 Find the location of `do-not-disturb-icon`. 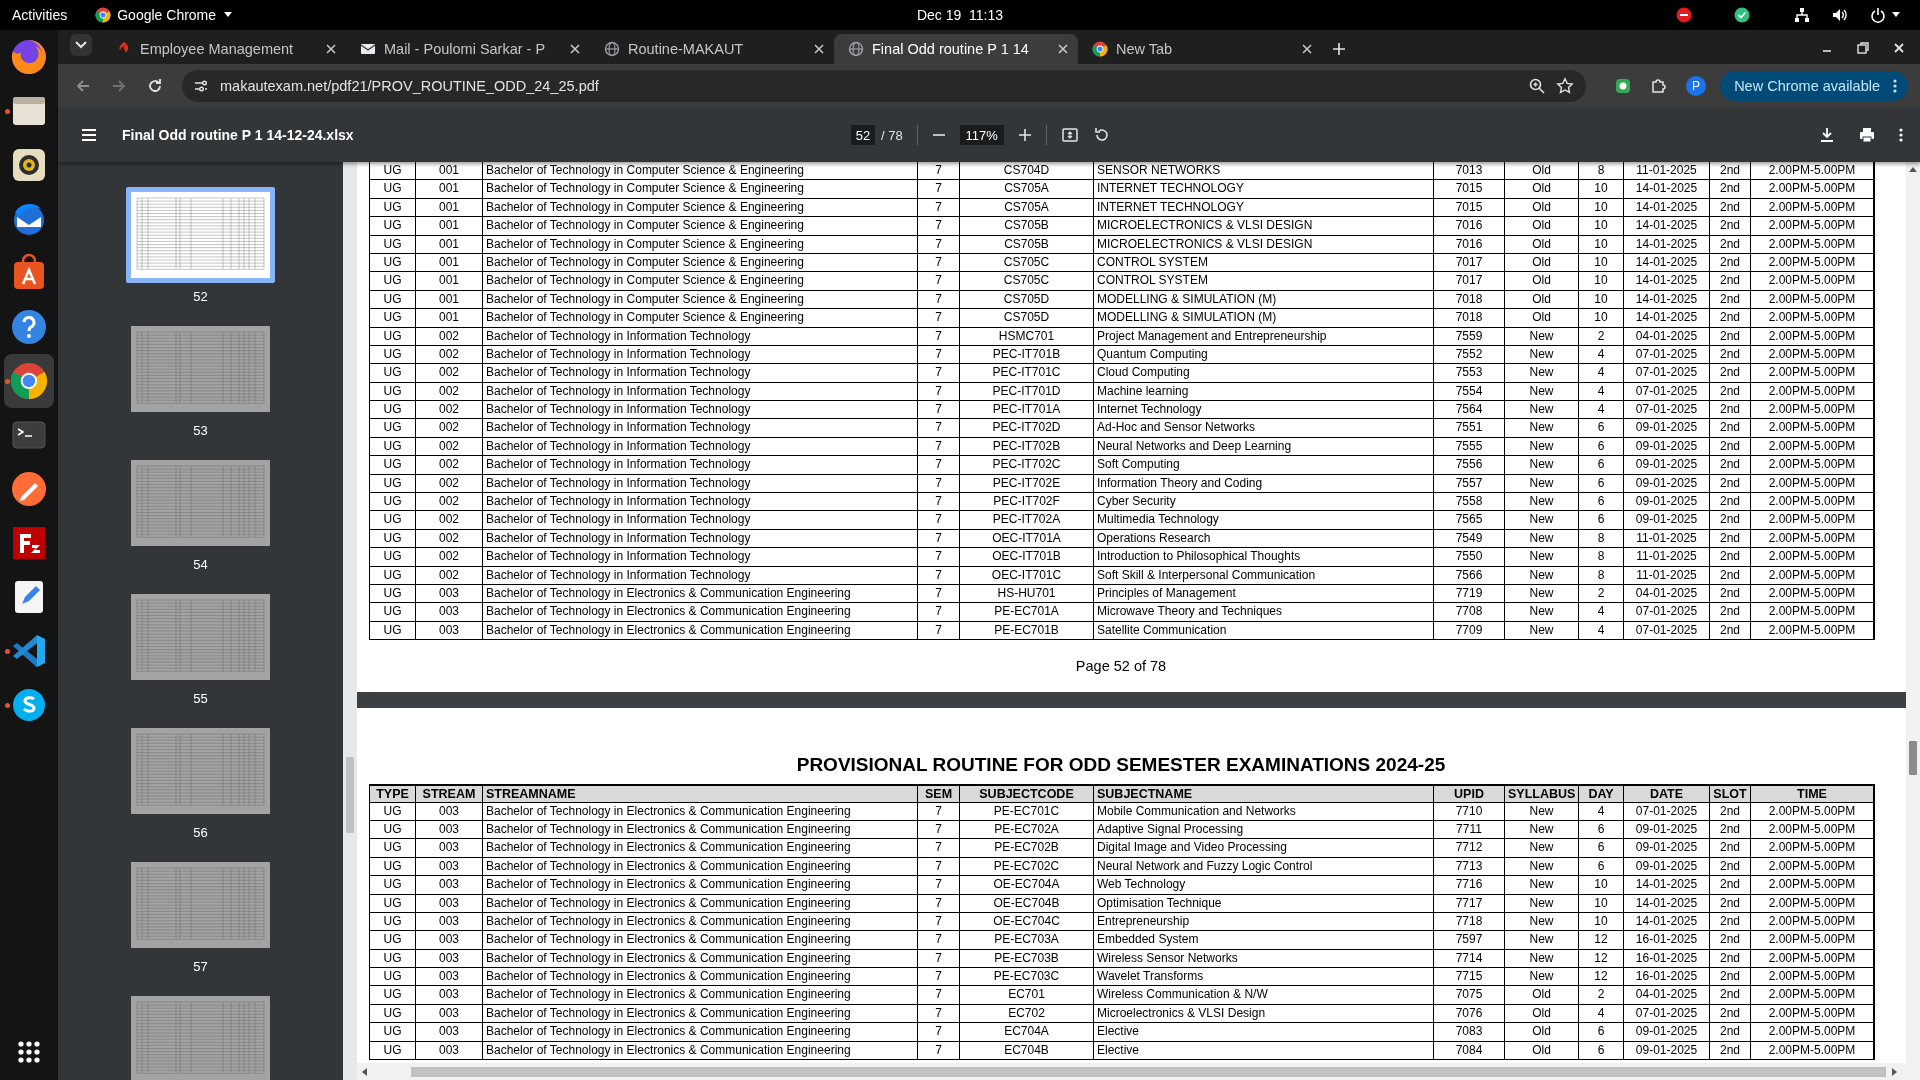

do-not-disturb-icon is located at coordinates (1684, 15).